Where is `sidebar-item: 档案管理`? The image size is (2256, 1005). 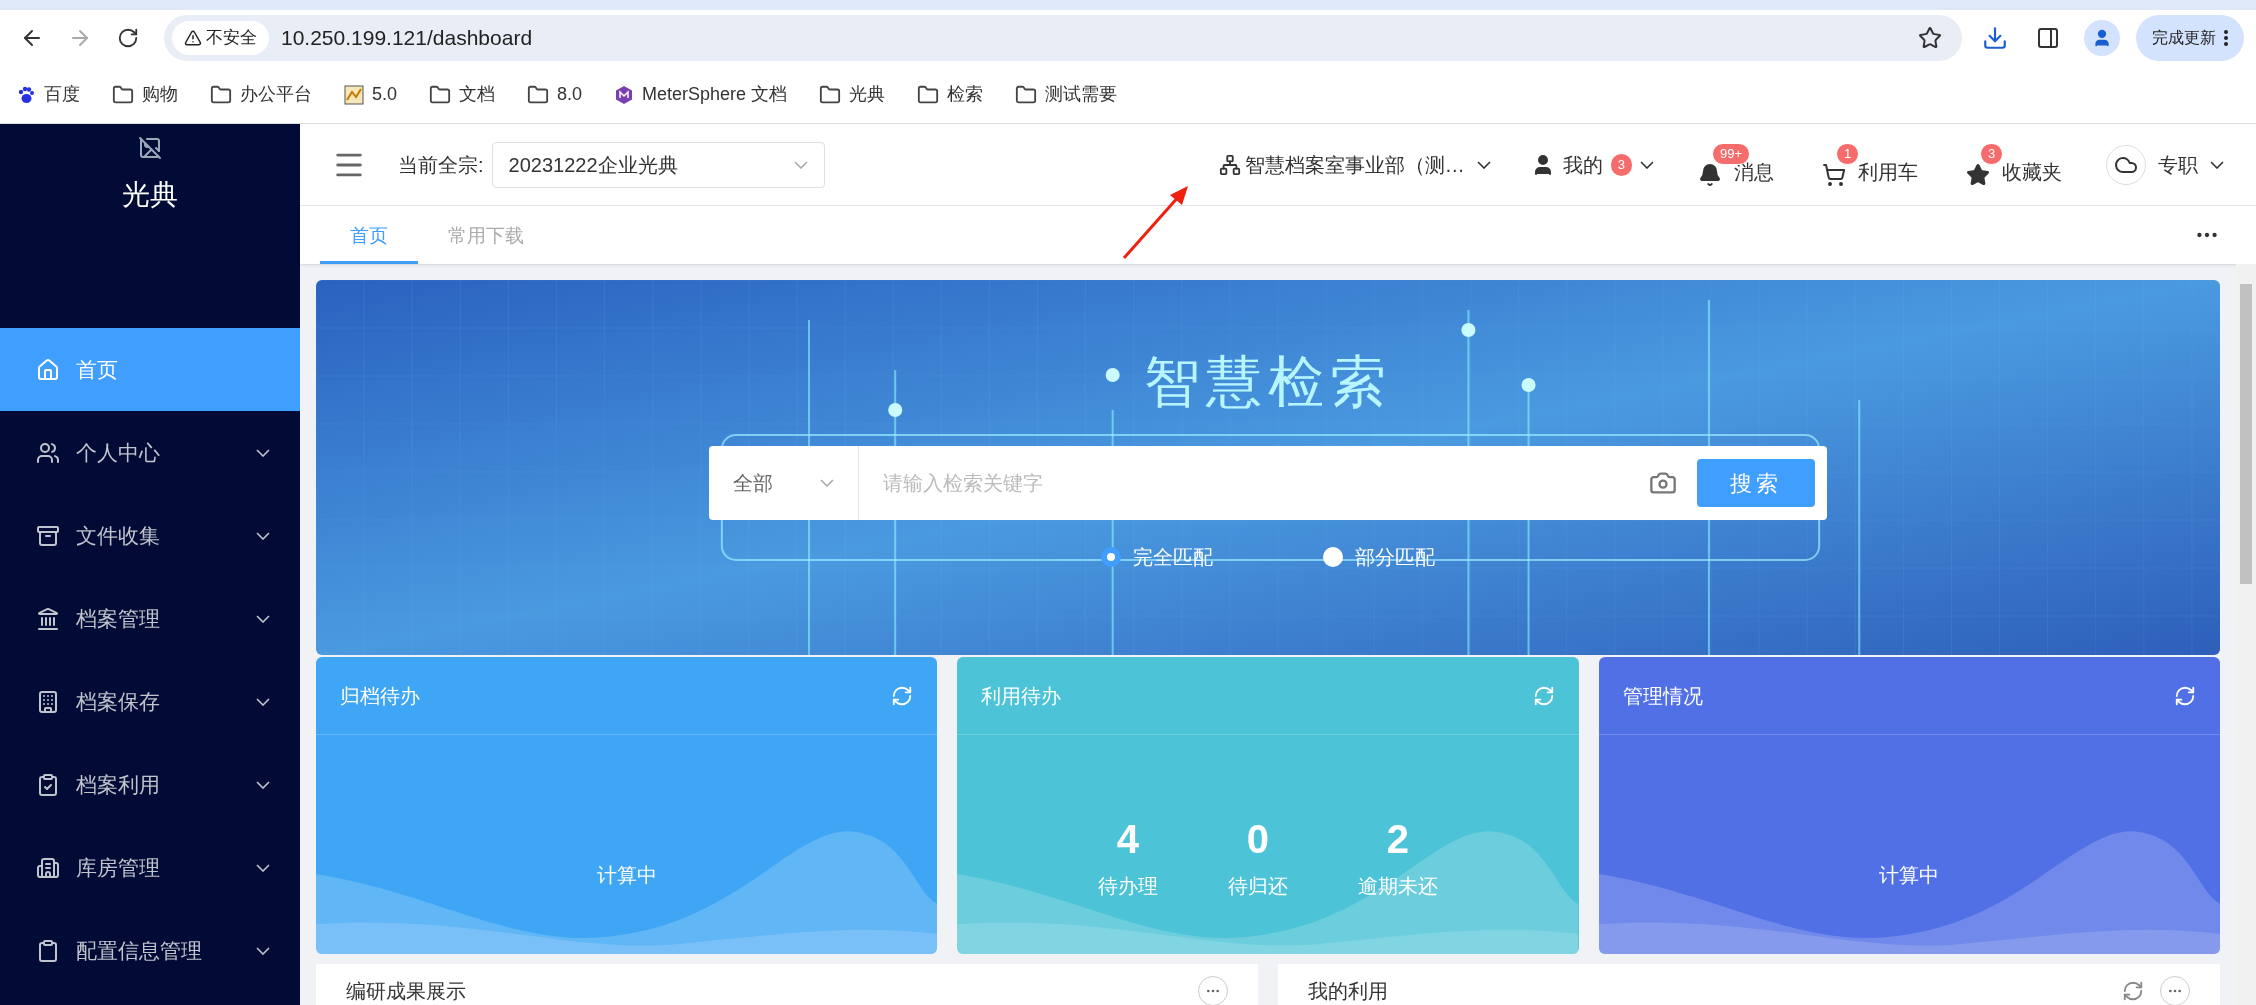 sidebar-item: 档案管理 is located at coordinates (150, 618).